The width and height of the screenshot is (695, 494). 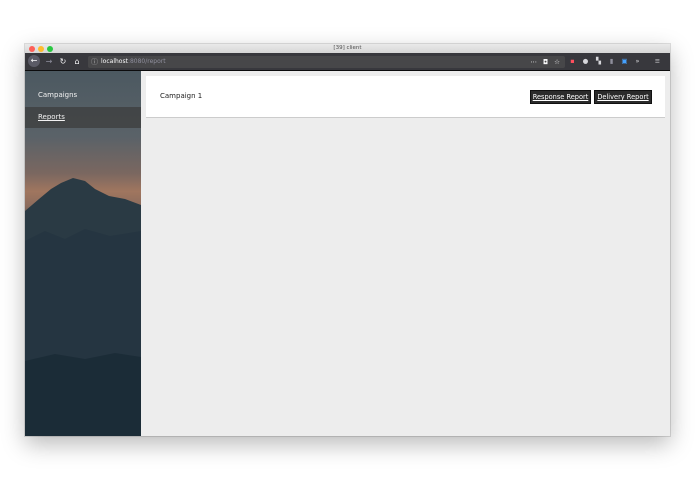 What do you see at coordinates (560, 97) in the screenshot?
I see `response-report-button: Response Report` at bounding box center [560, 97].